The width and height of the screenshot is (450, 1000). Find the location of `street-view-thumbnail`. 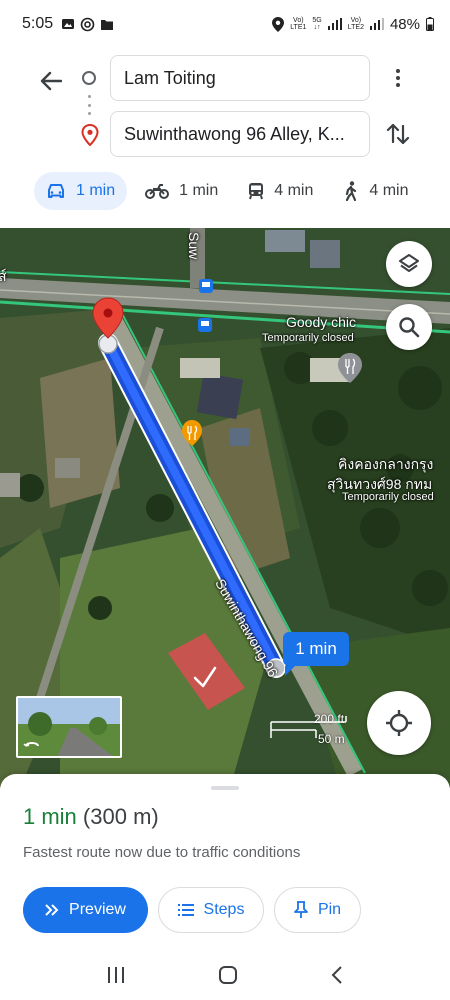

street-view-thumbnail is located at coordinates (69, 727).